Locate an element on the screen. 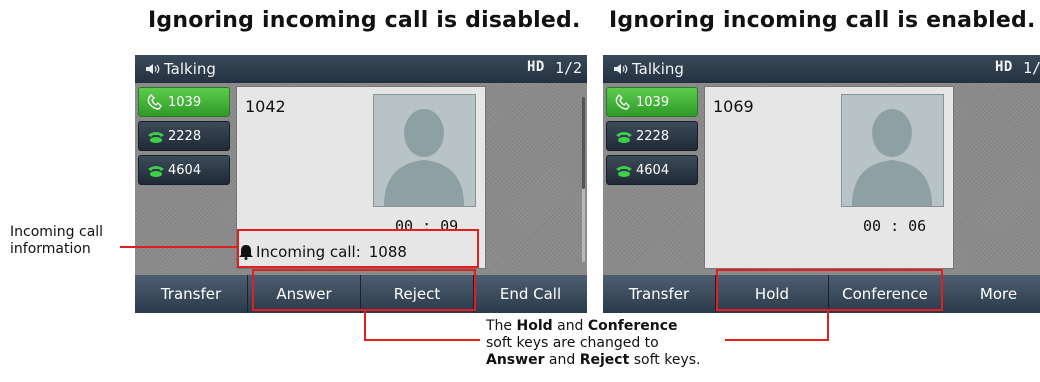 Image resolution: width=1040 pixels, height=382 pixels. incoming-call-info-caption: Incoming call information is located at coordinates (57, 240).